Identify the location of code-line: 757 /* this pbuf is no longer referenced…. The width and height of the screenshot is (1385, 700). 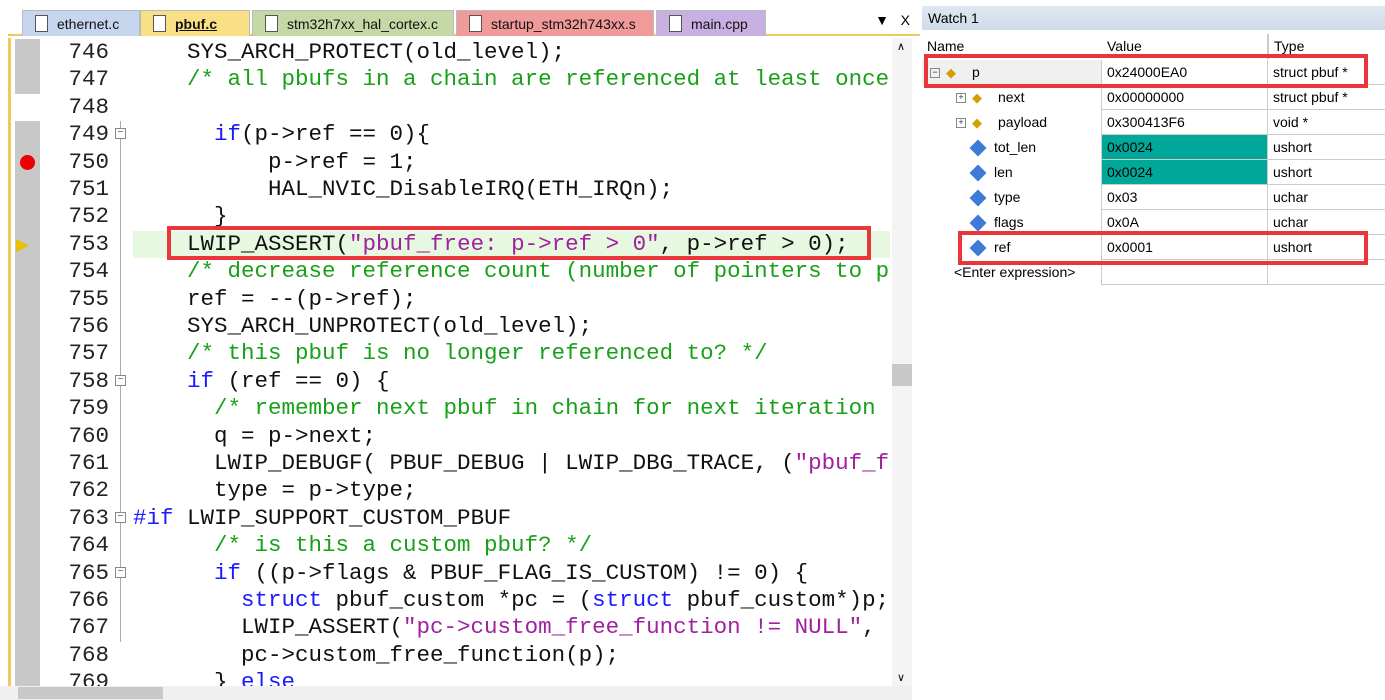
(450, 354).